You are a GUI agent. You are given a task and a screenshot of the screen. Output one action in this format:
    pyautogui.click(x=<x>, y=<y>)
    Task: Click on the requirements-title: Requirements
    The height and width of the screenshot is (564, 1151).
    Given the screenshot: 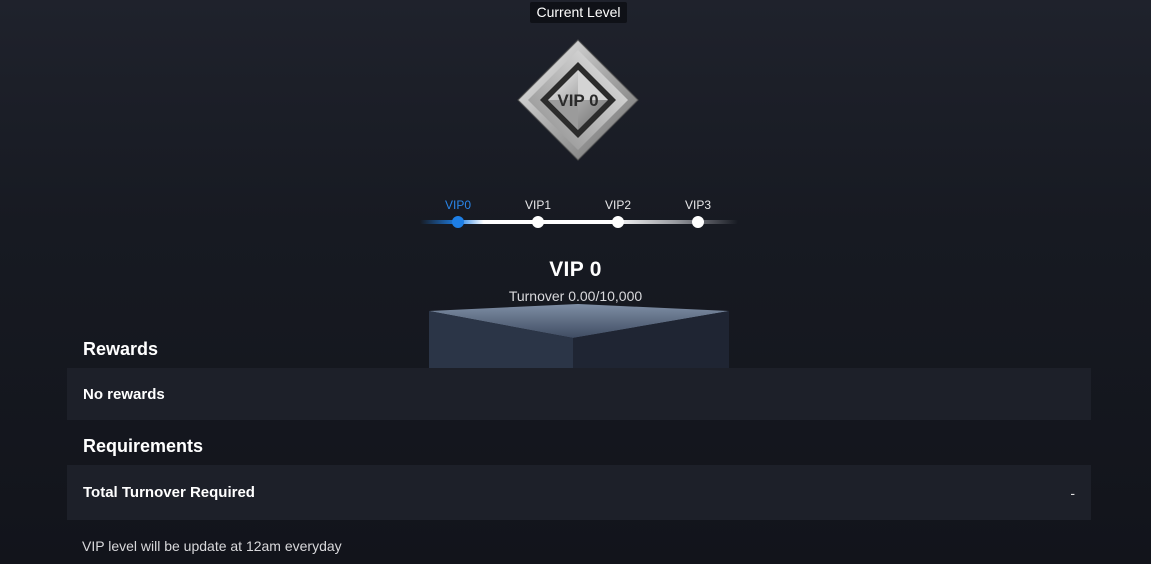 What is the action you would take?
    pyautogui.click(x=143, y=446)
    